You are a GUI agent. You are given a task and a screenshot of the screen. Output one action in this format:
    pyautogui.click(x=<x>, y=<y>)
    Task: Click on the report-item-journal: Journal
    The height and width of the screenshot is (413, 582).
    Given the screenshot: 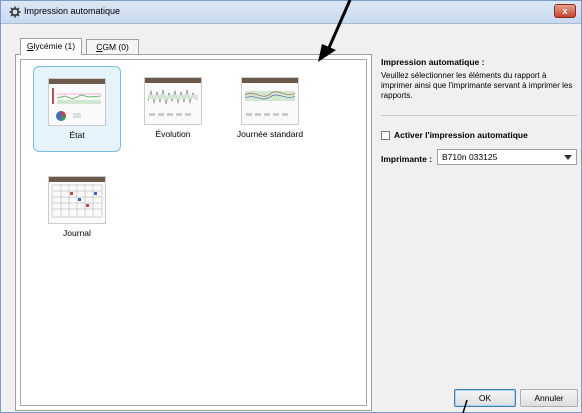 What is the action you would take?
    pyautogui.click(x=77, y=208)
    